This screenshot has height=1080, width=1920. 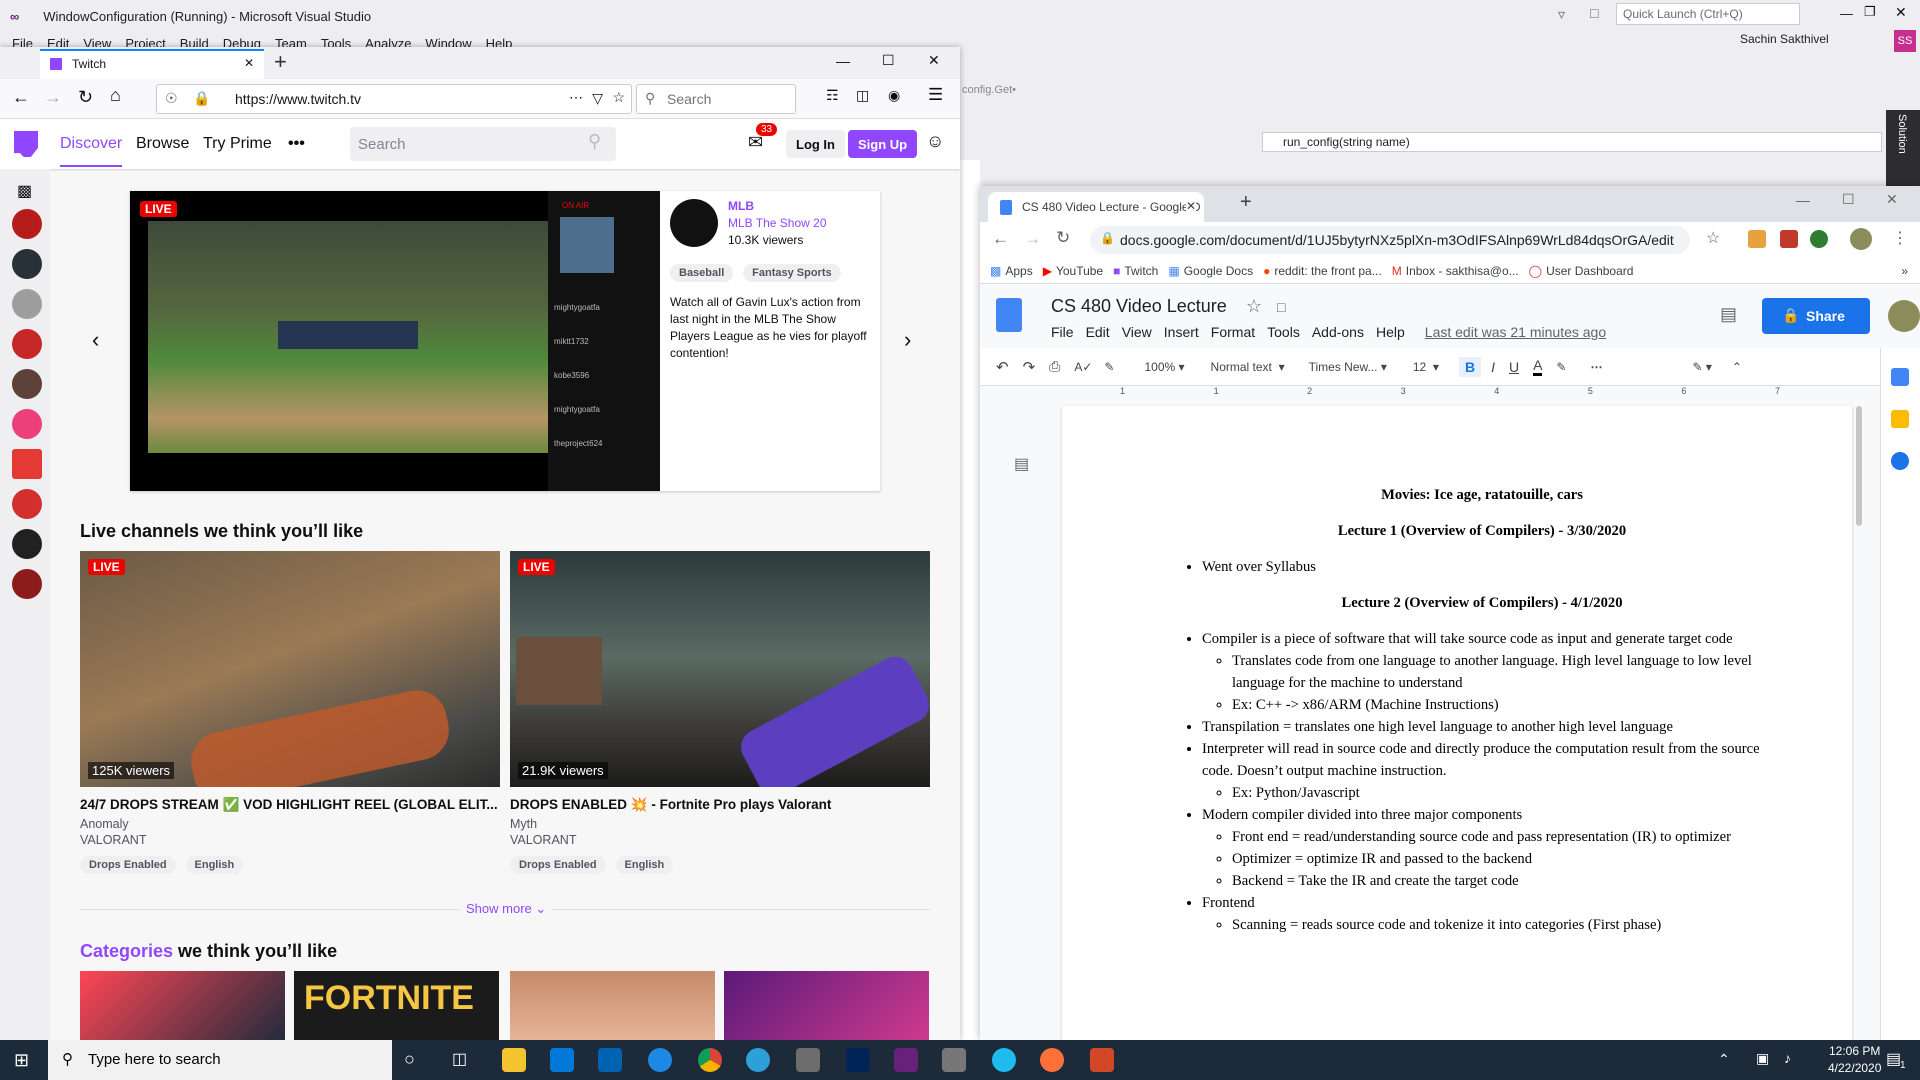 I want to click on chrome-menu-icon: ⋮, so click(x=1900, y=238).